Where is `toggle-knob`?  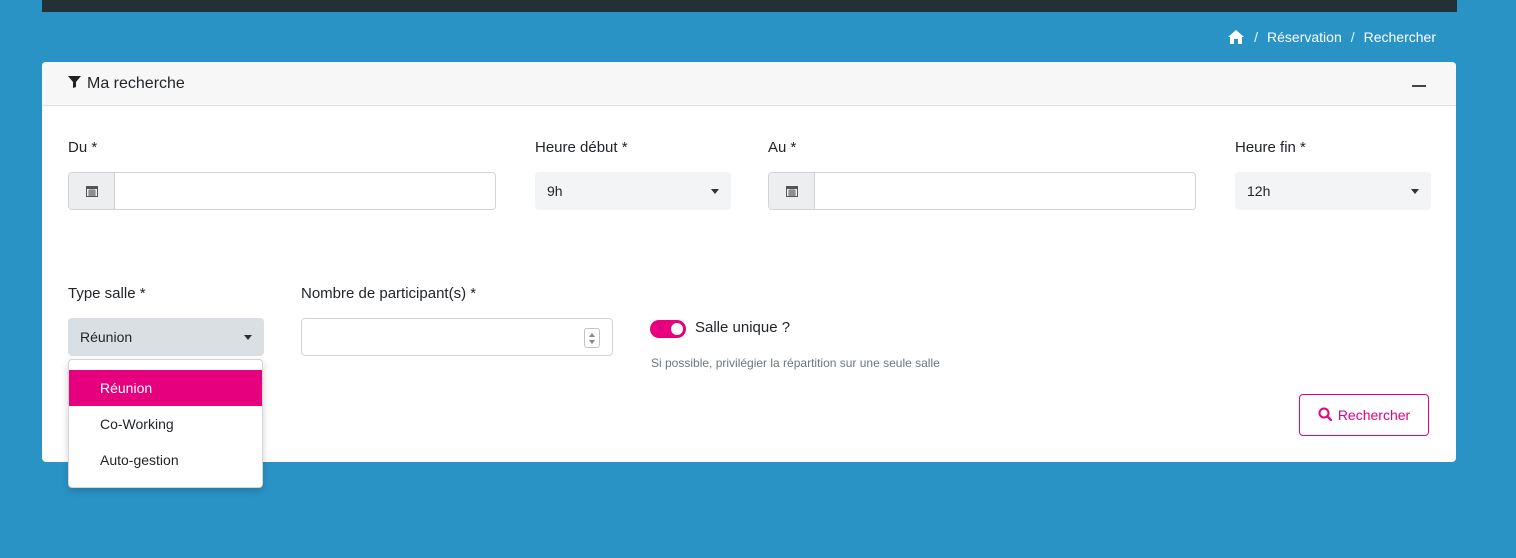 toggle-knob is located at coordinates (677, 329).